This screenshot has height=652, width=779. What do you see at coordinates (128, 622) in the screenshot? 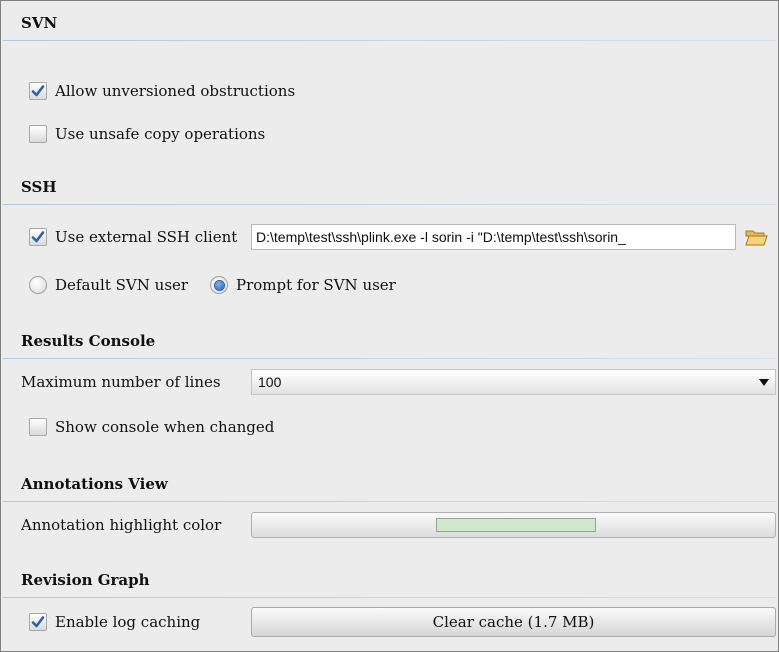
I see `log-caching-label: Enable log caching` at bounding box center [128, 622].